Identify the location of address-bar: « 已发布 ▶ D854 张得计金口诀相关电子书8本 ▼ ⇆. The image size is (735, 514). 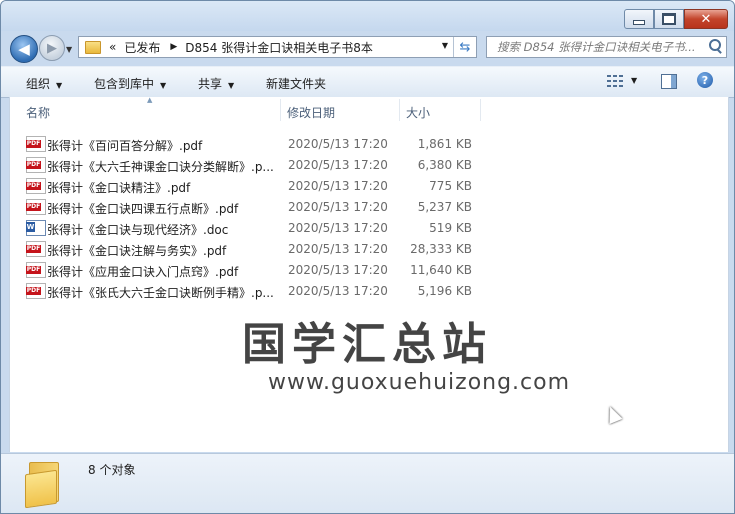
(277, 47).